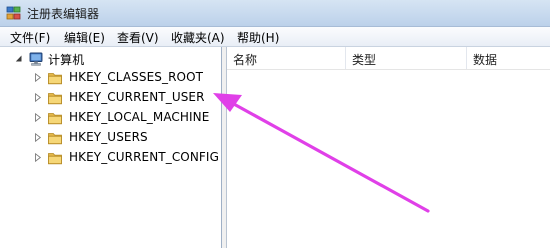 The width and height of the screenshot is (550, 248). Describe the element at coordinates (388, 69) in the screenshot. I see `header-divider` at that location.